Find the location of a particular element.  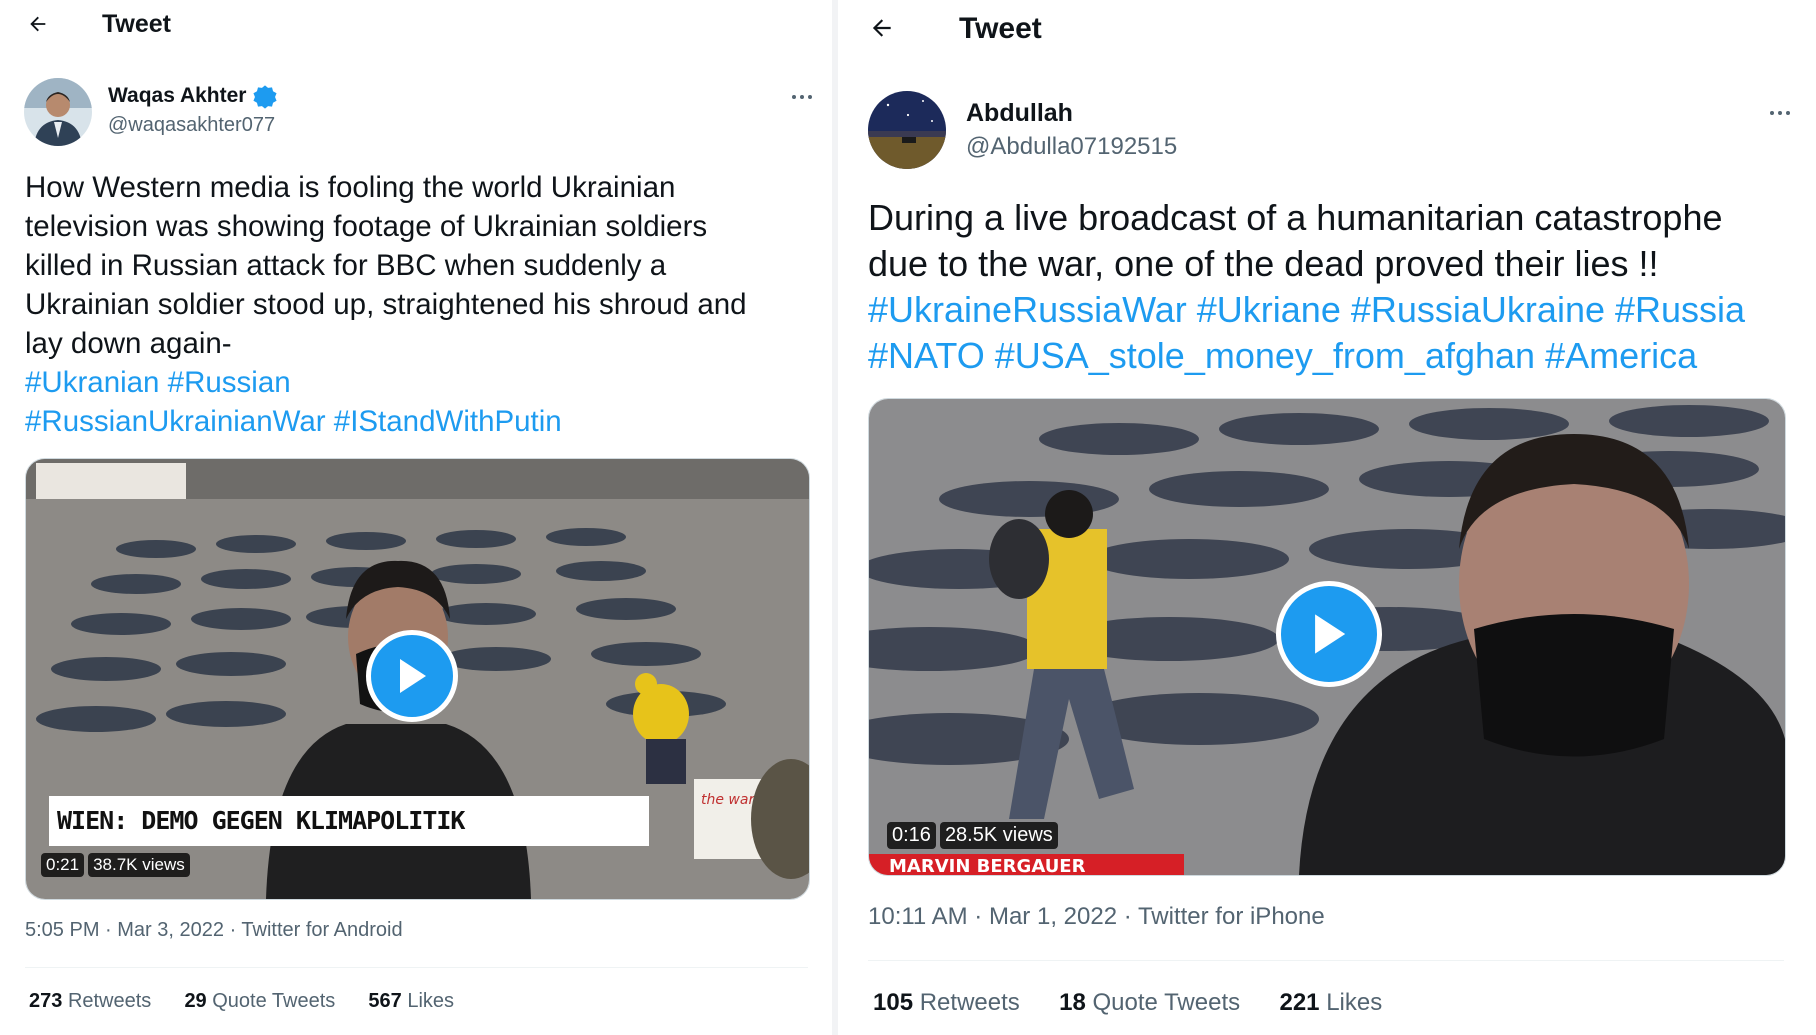

quote-tweets-stat: 18 Quote Tweets is located at coordinates (1149, 1003).